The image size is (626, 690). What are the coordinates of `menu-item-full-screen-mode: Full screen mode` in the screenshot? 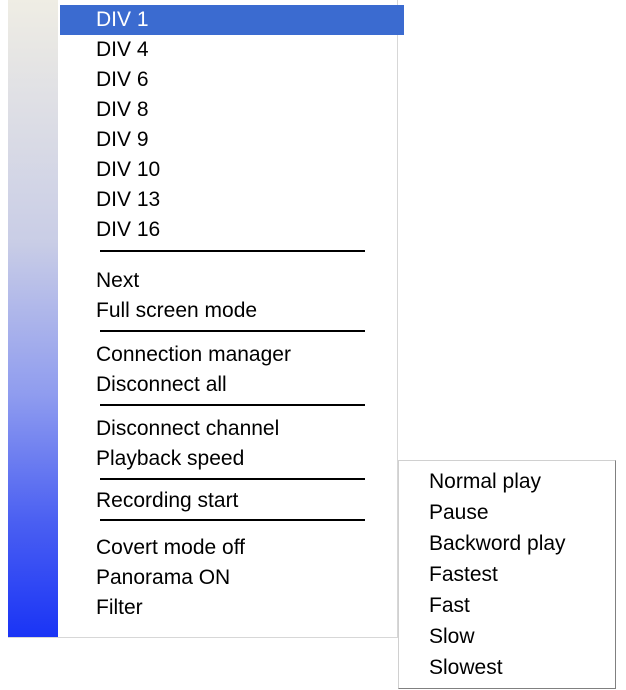 It's located at (232, 311).